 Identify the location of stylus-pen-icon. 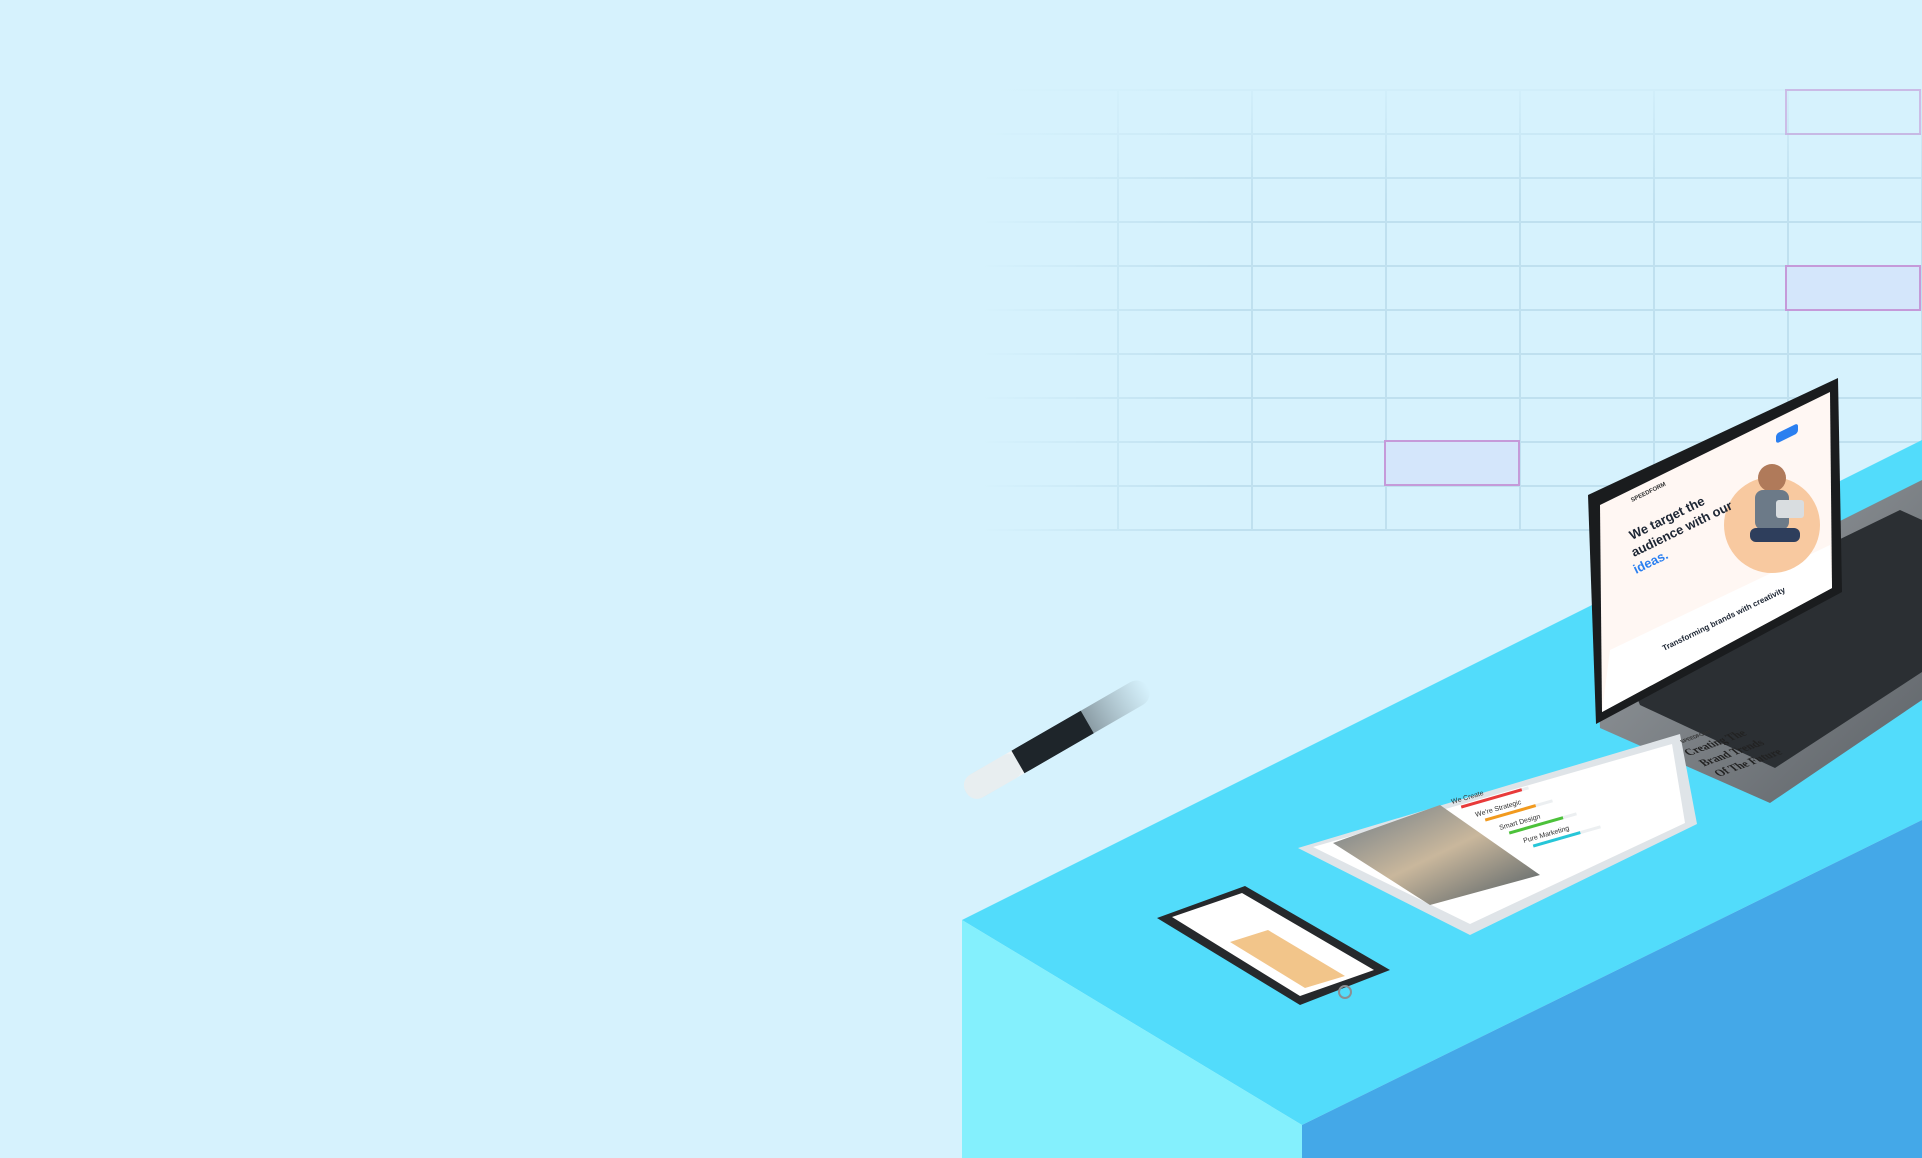
(1056, 739).